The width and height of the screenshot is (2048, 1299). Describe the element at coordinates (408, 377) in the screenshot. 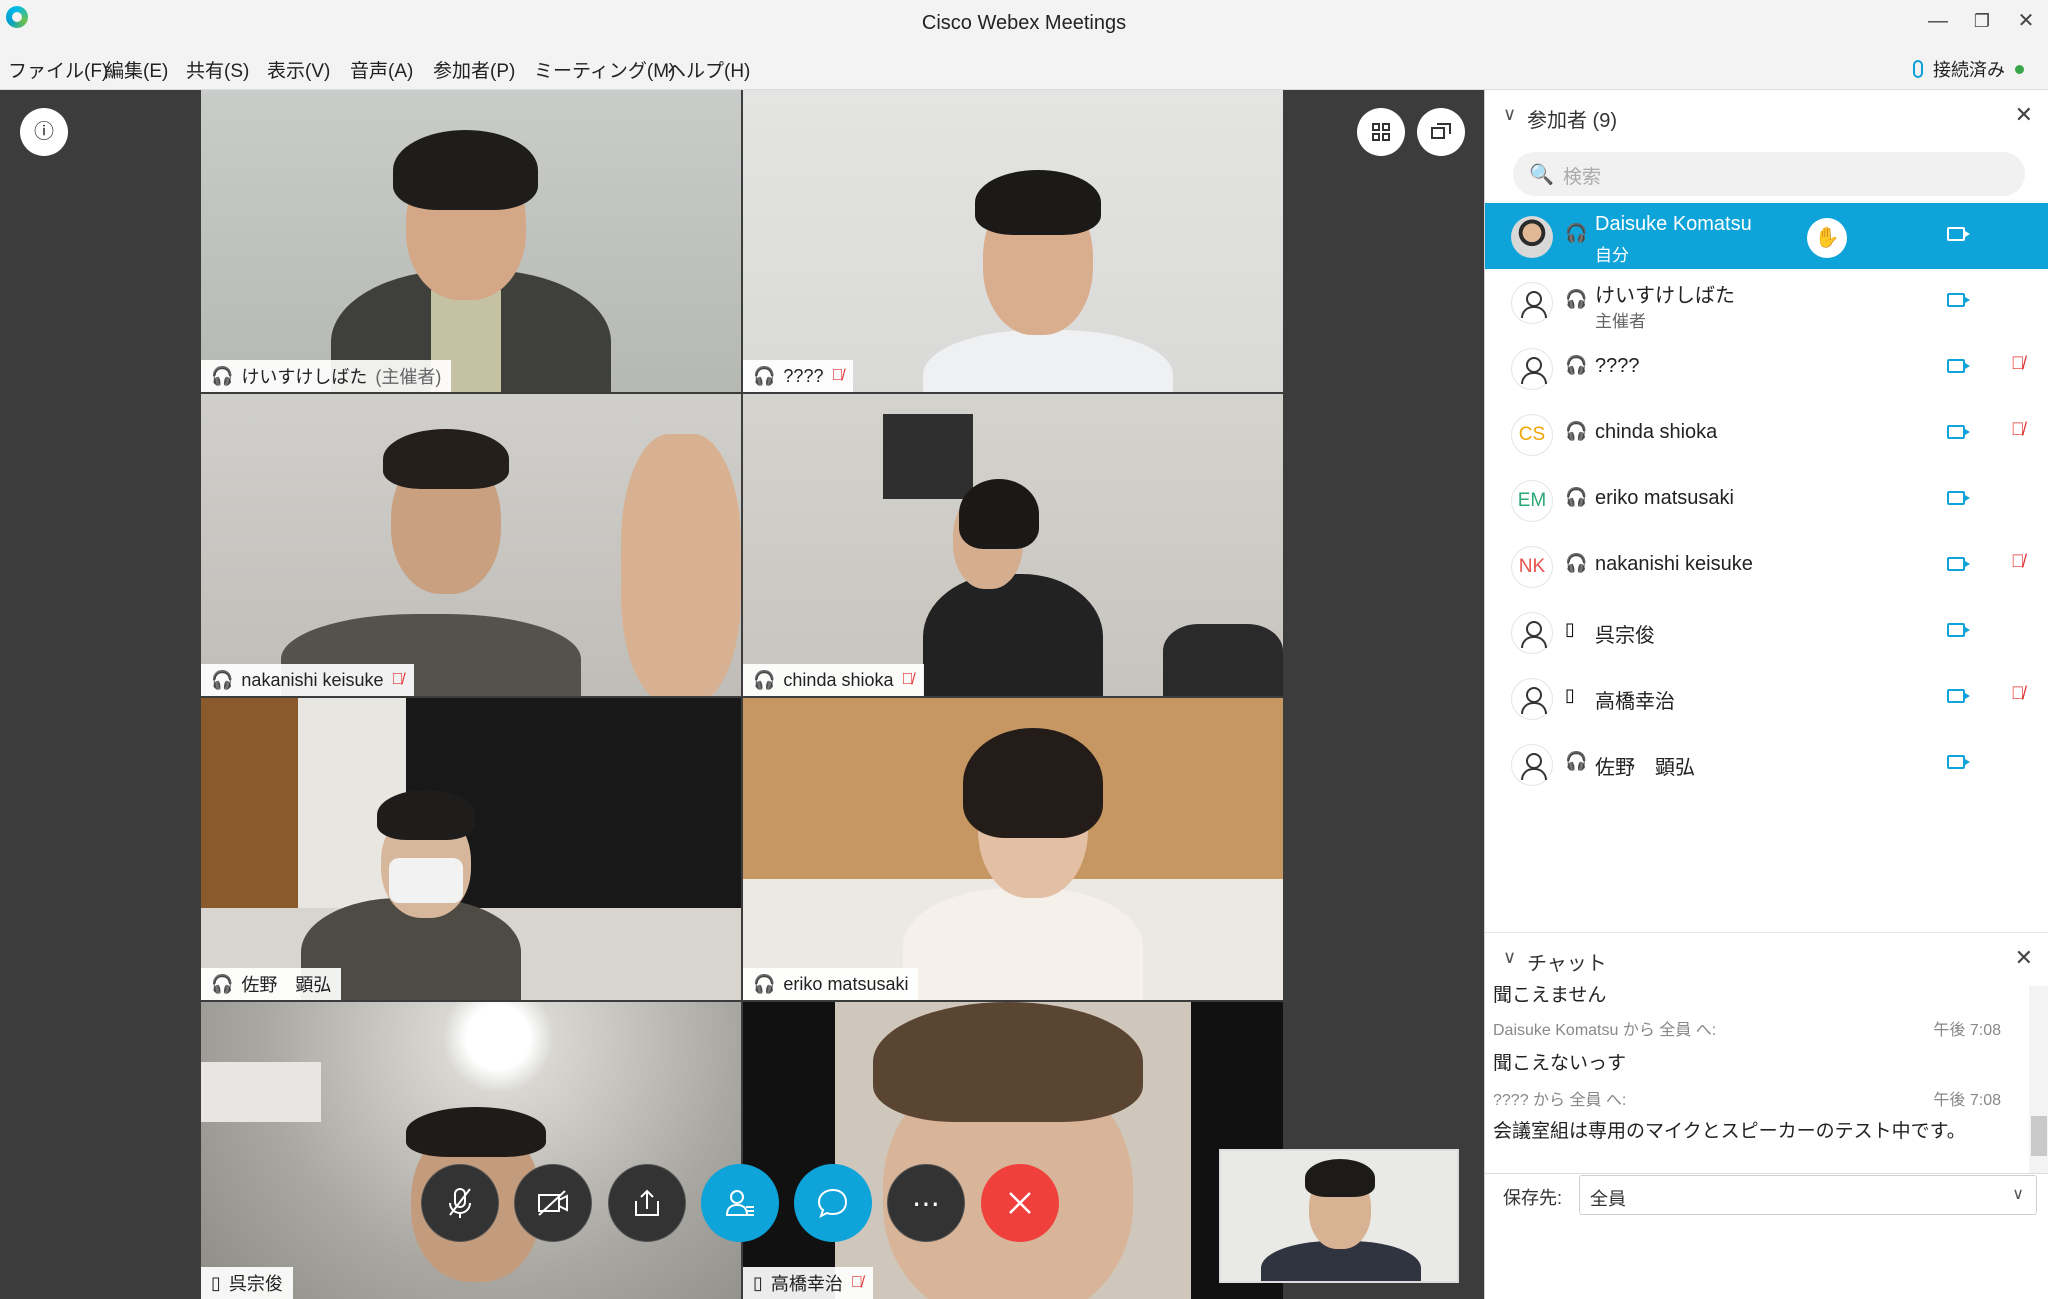

I see `tile-role: (主催者)` at that location.